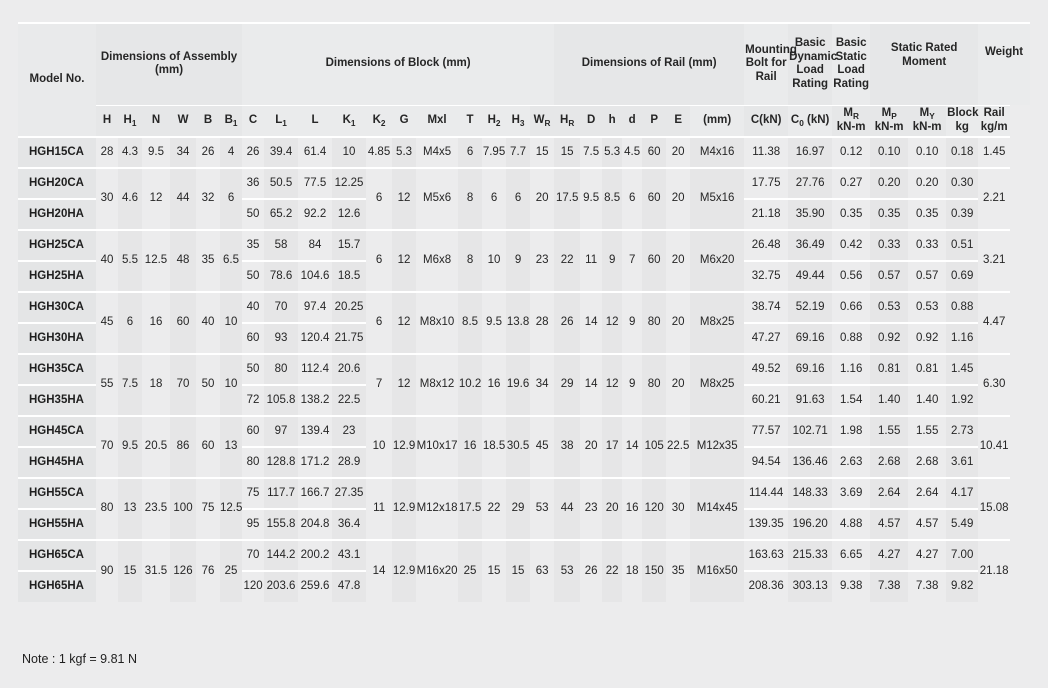 The height and width of the screenshot is (688, 1048). Describe the element at coordinates (379, 570) in the screenshot. I see `block-K2-cell: 14` at that location.